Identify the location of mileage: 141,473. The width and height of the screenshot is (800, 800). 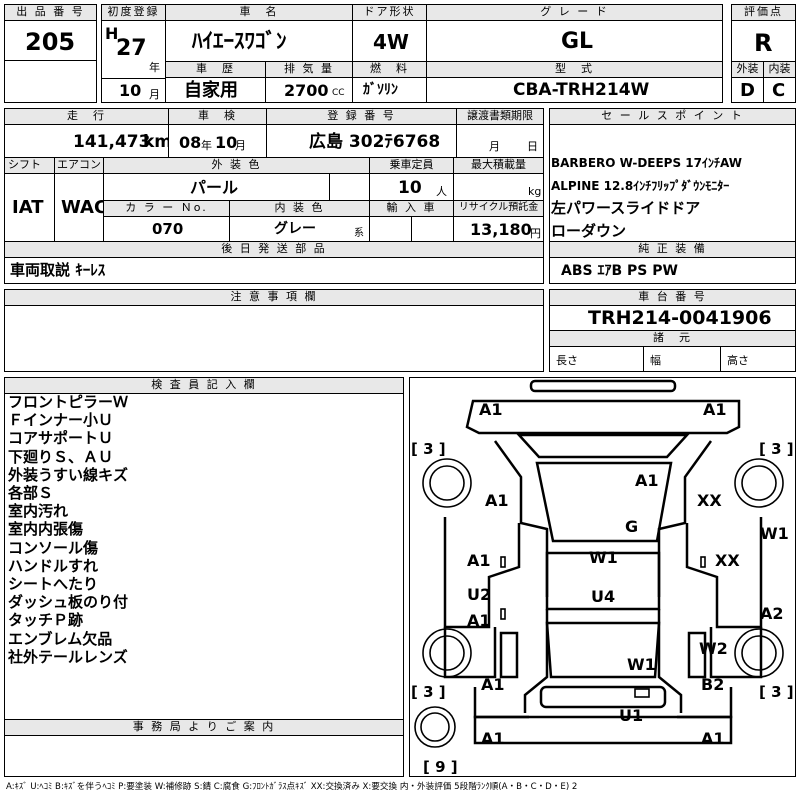
(112, 142).